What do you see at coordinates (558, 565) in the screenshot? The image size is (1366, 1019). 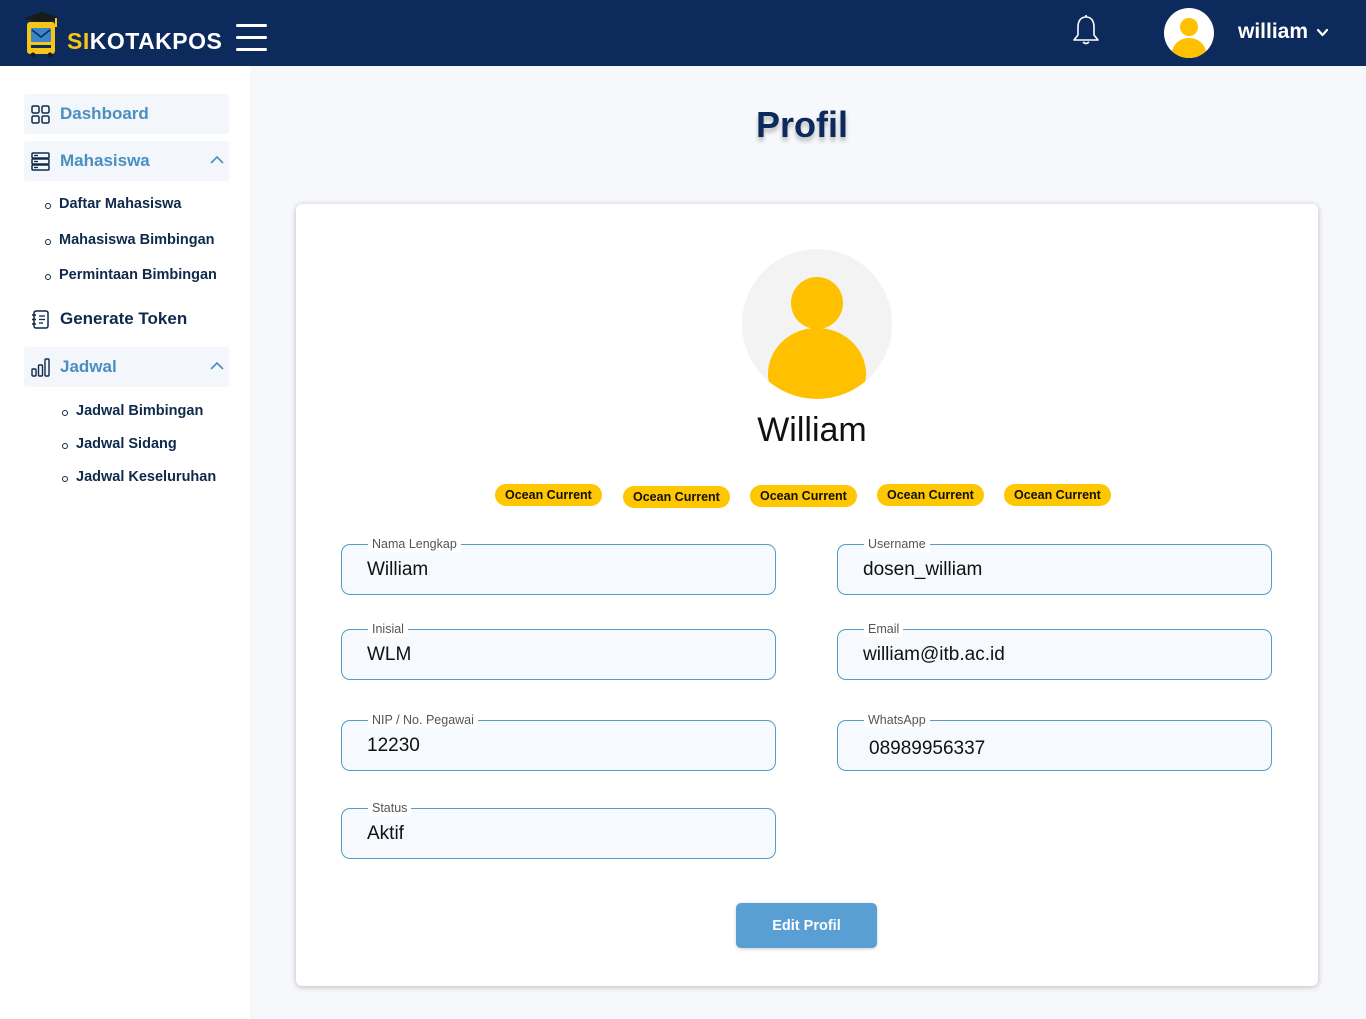 I see `nama-lengkap-field: Nama Lengkap William` at bounding box center [558, 565].